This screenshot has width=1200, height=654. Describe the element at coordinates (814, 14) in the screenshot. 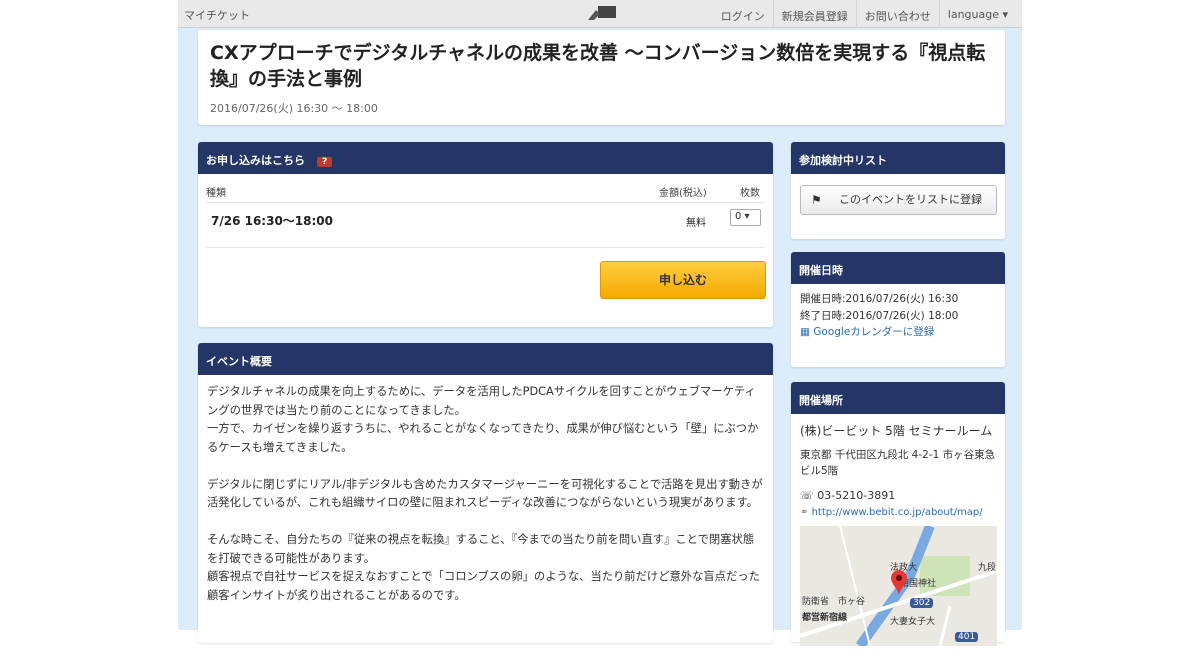

I see `register-link: 新規会員登録` at that location.